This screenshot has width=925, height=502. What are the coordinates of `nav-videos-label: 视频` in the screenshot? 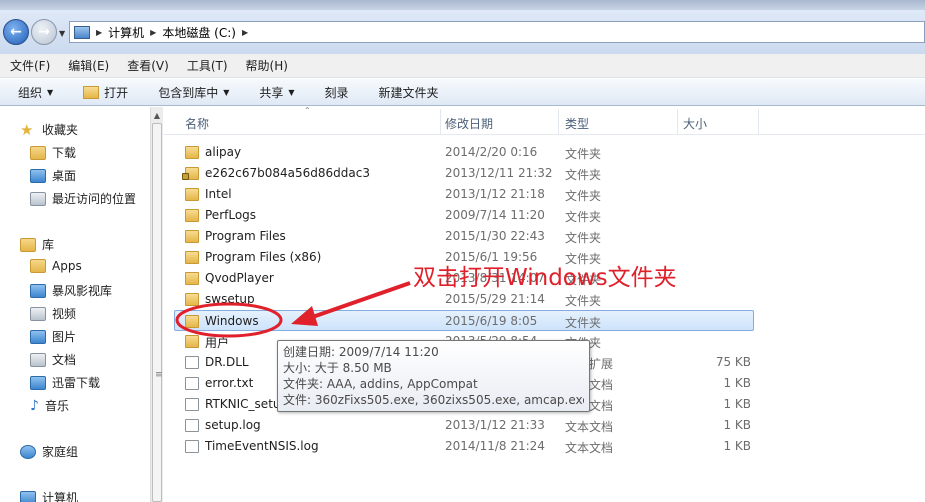 It's located at (64, 314).